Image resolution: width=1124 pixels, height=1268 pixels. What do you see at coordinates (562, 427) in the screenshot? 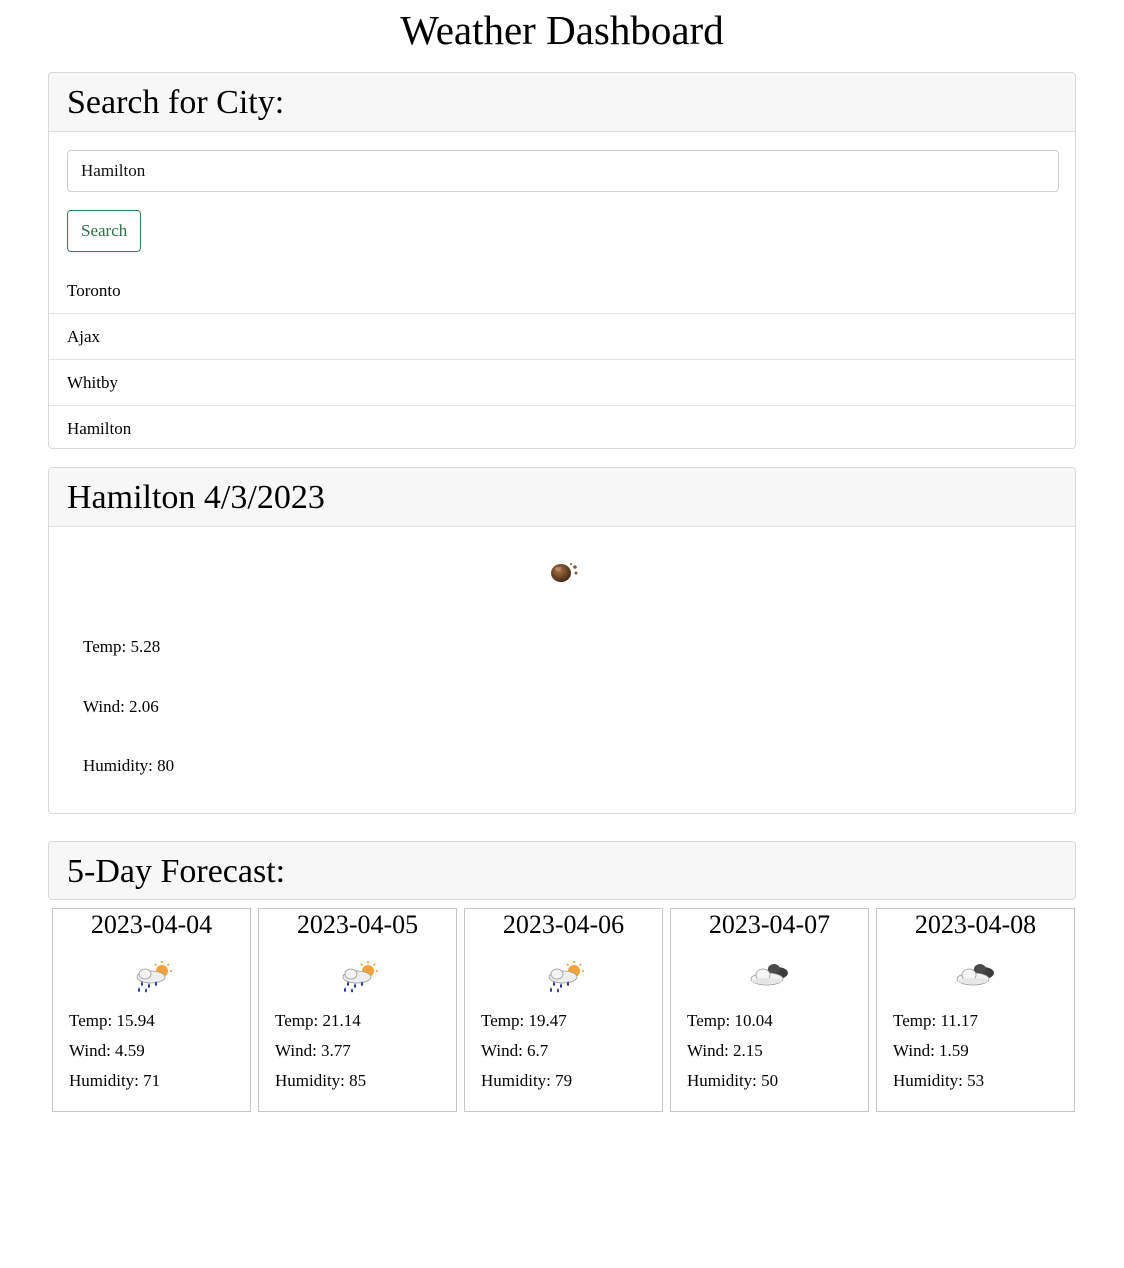
I see `history-item-hamilton: Hamilton` at bounding box center [562, 427].